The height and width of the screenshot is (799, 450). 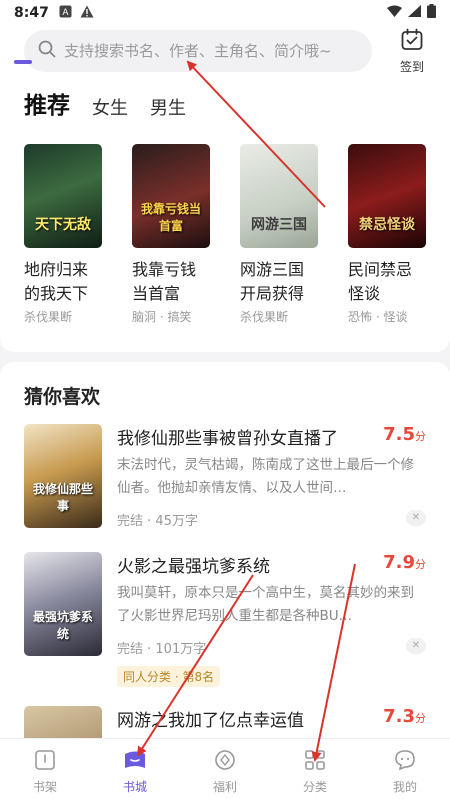 I want to click on book-score: 7.3分, so click(x=404, y=716).